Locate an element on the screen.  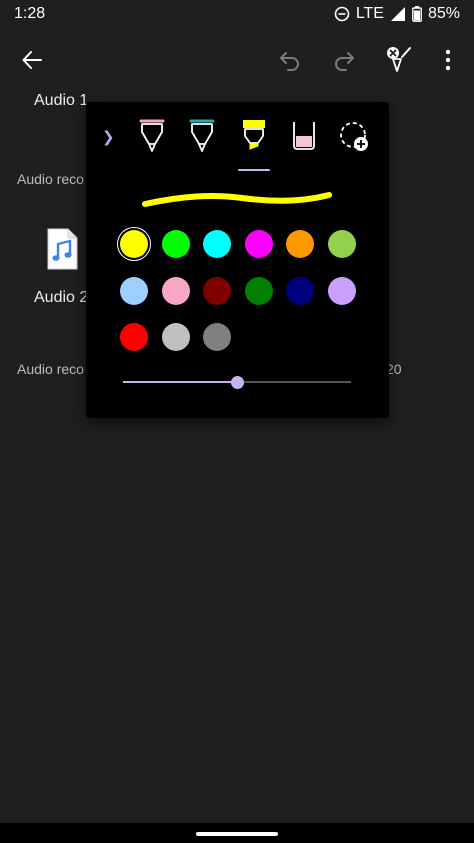
network-label: LTE is located at coordinates (369, 13).